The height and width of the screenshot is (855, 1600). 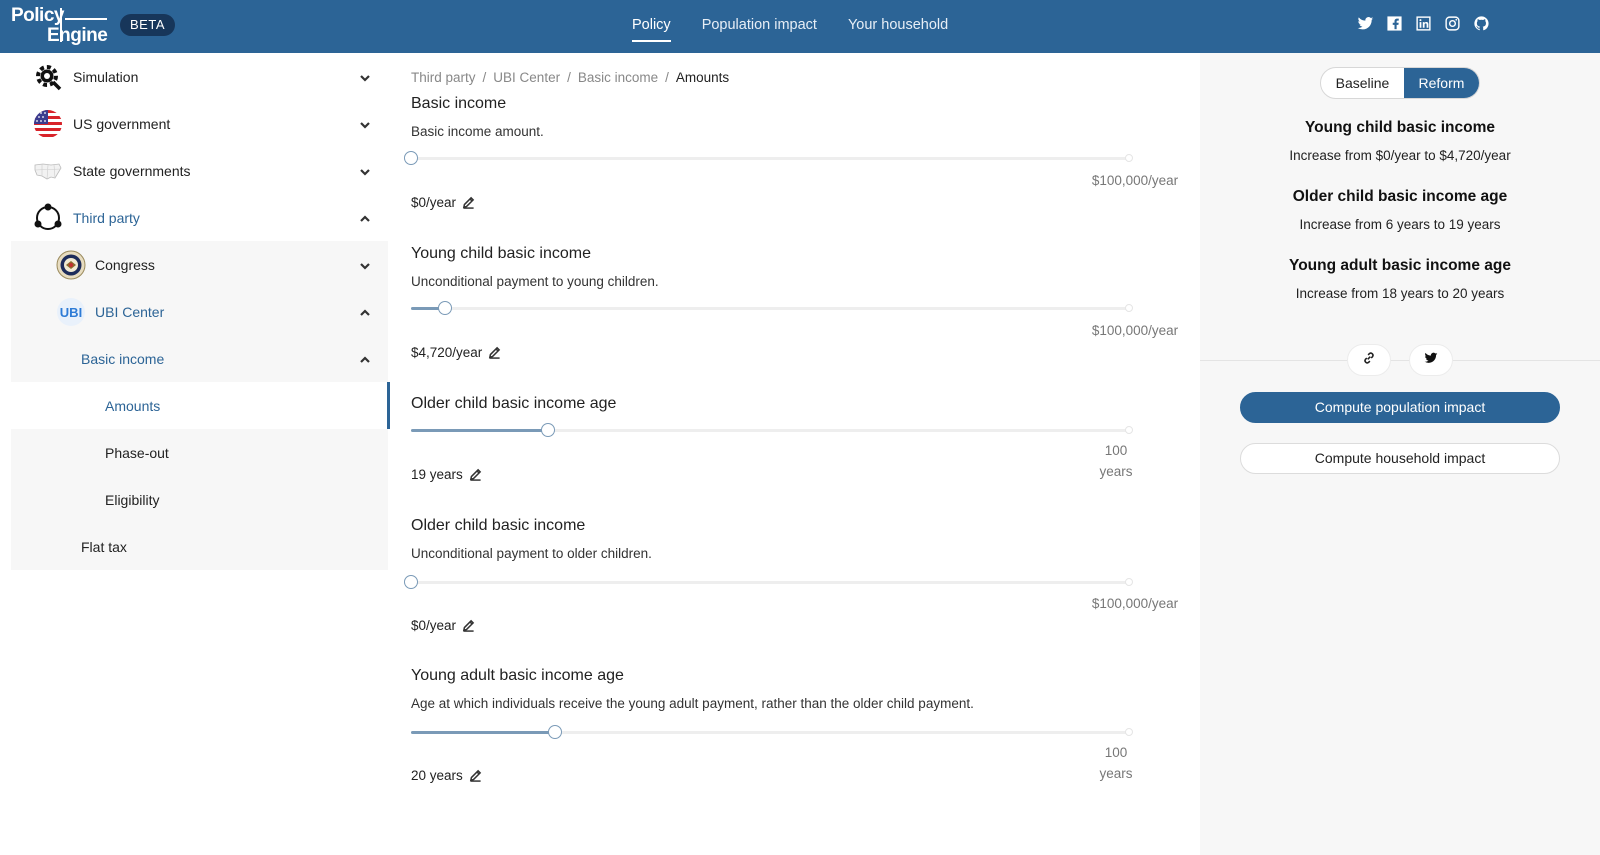 What do you see at coordinates (199, 217) in the screenshot?
I see `sidebar-item-third-party: Third party` at bounding box center [199, 217].